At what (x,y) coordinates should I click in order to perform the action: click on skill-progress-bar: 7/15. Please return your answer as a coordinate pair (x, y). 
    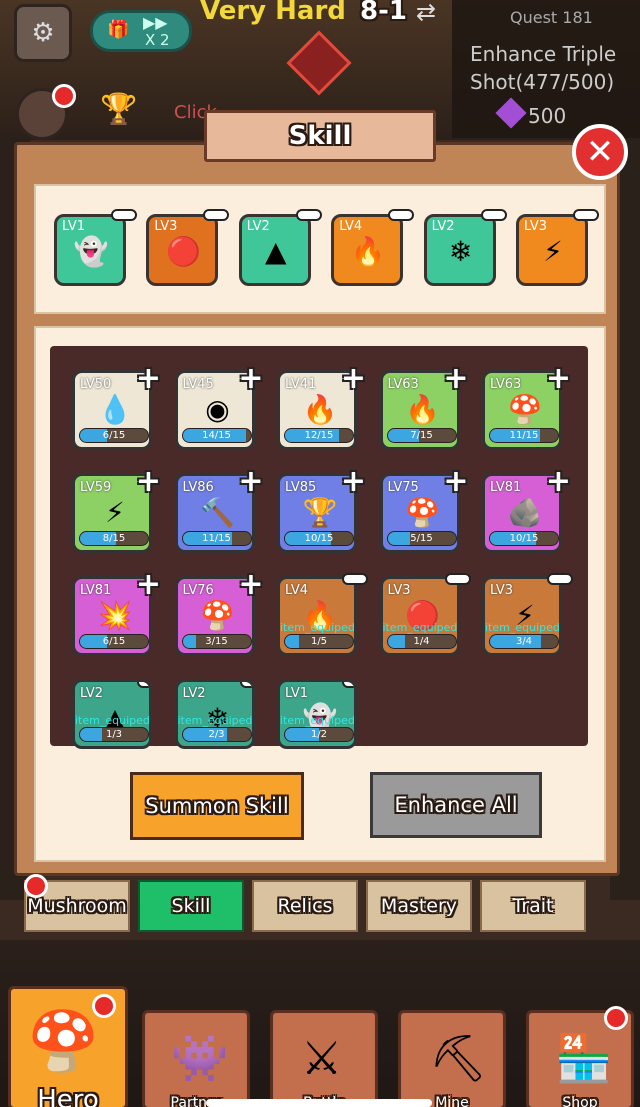
    Looking at the image, I should click on (421, 435).